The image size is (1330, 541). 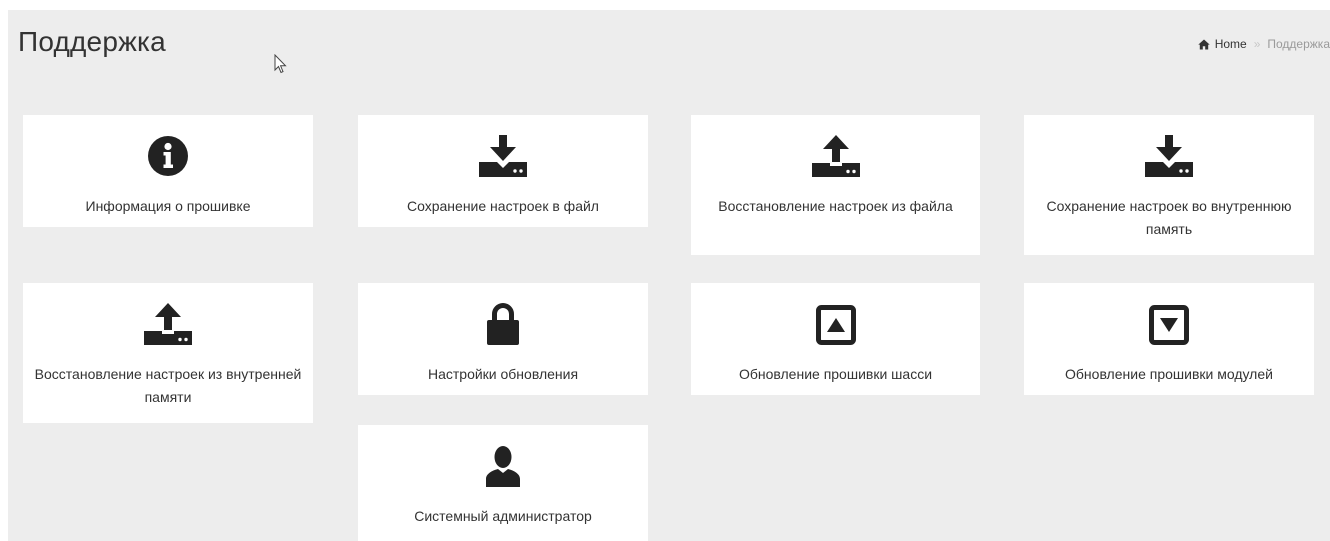 What do you see at coordinates (503, 516) in the screenshot?
I see `tile-label: Системный администратор` at bounding box center [503, 516].